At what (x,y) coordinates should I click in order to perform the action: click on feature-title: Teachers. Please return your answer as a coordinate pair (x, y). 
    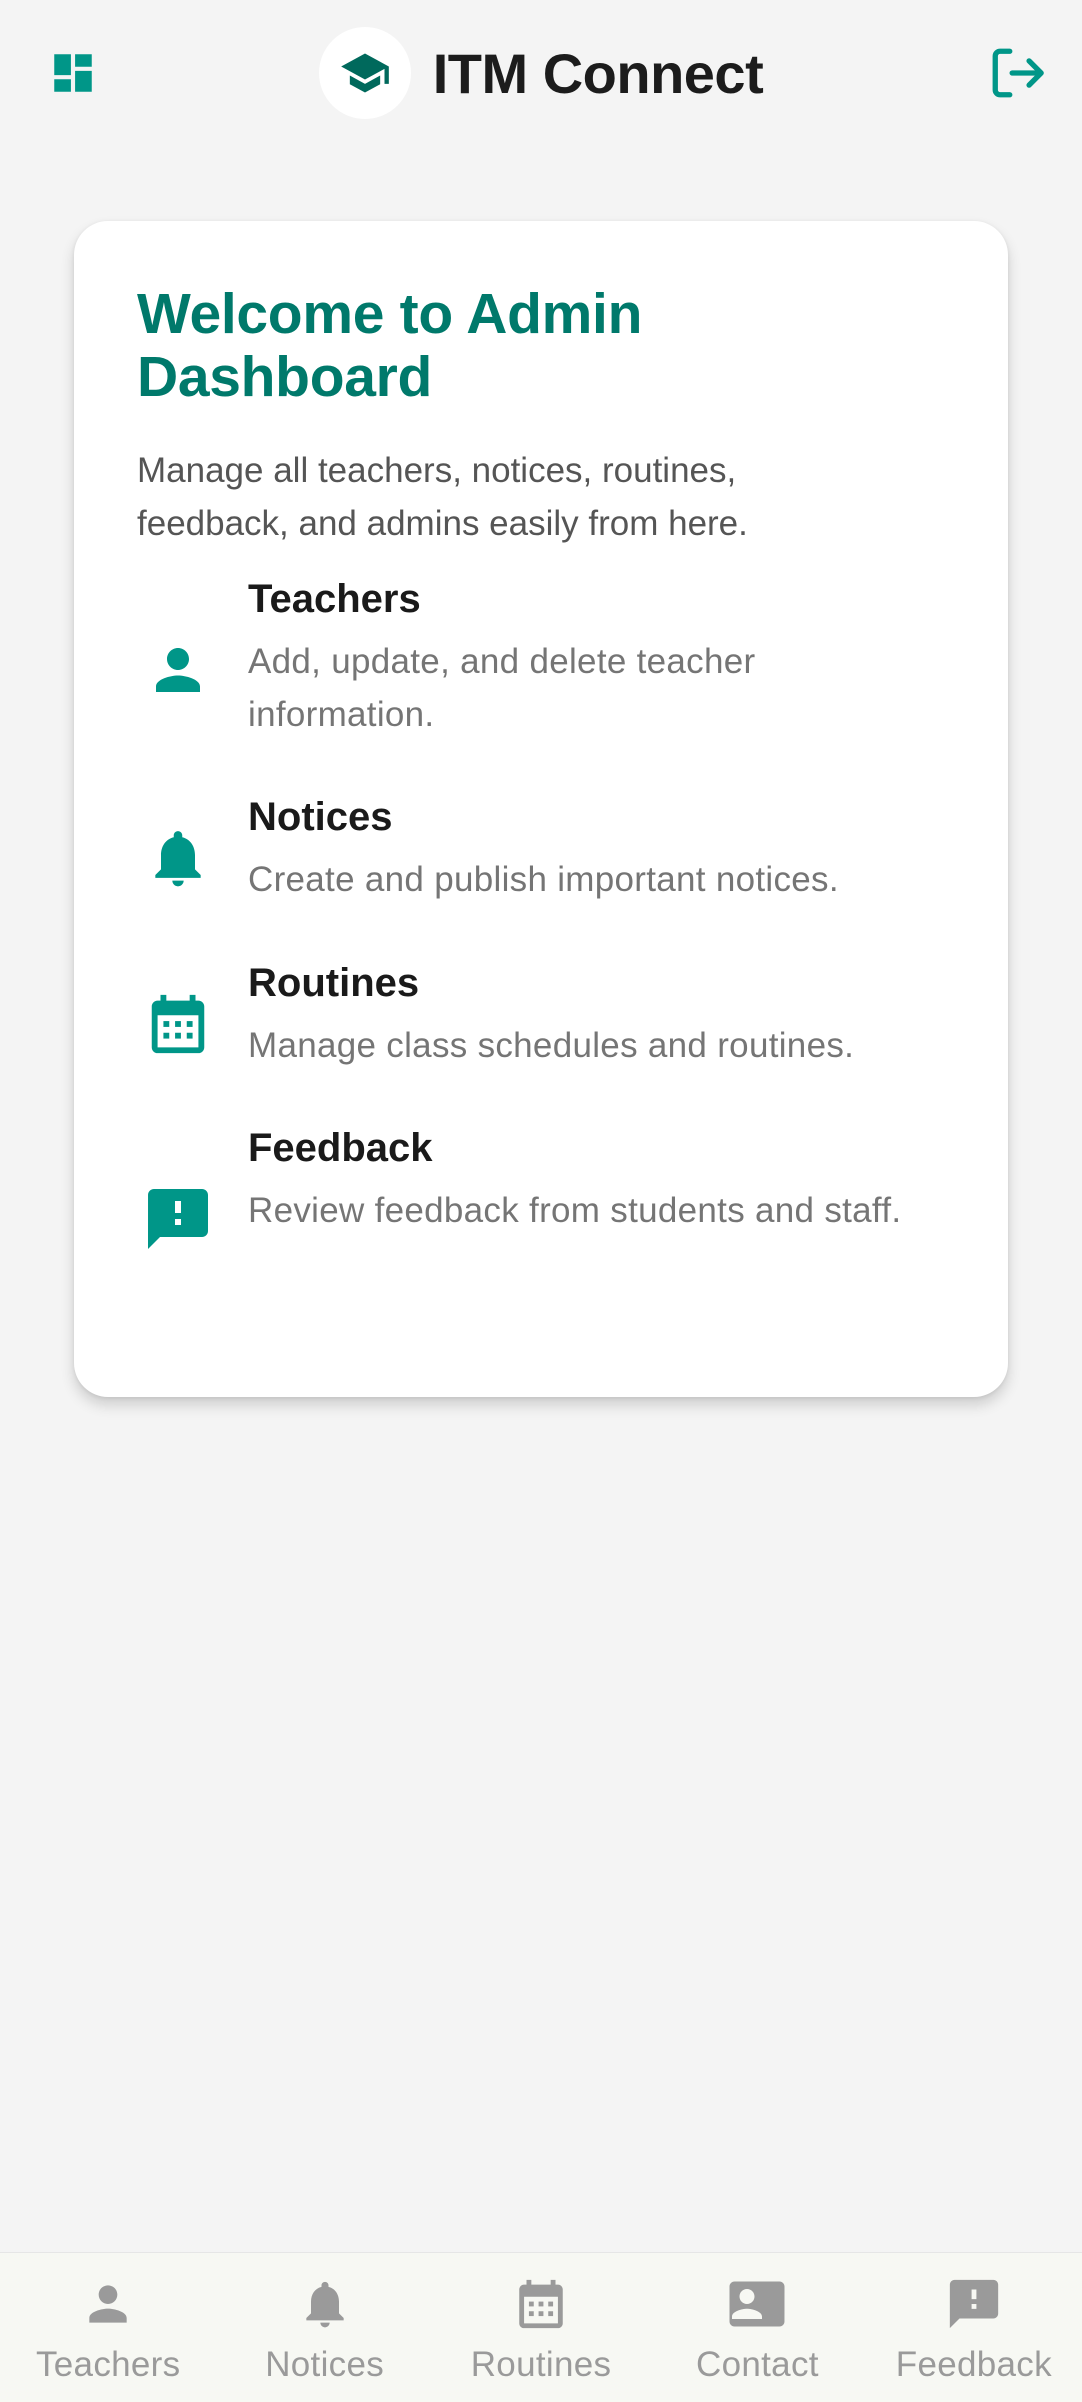
    Looking at the image, I should click on (334, 599).